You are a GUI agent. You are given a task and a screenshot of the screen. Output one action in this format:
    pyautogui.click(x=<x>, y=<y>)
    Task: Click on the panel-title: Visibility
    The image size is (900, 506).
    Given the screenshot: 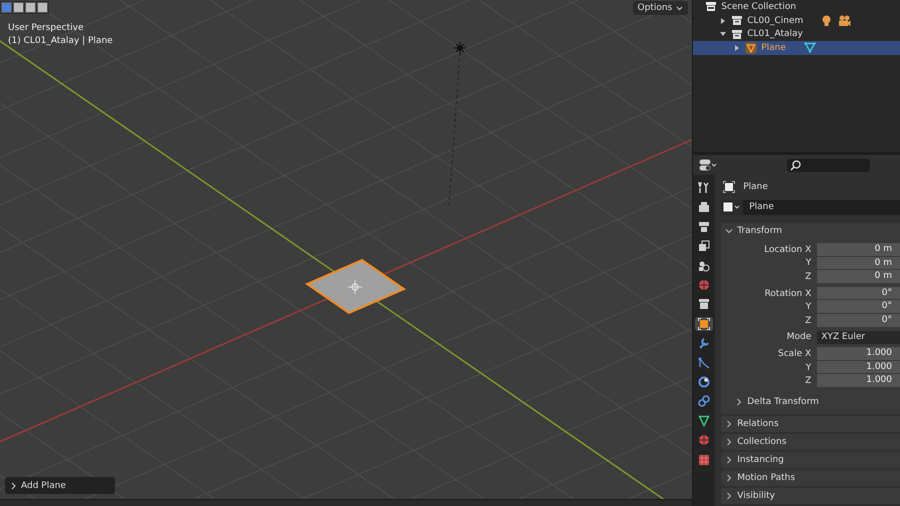 What is the action you would take?
    pyautogui.click(x=756, y=496)
    